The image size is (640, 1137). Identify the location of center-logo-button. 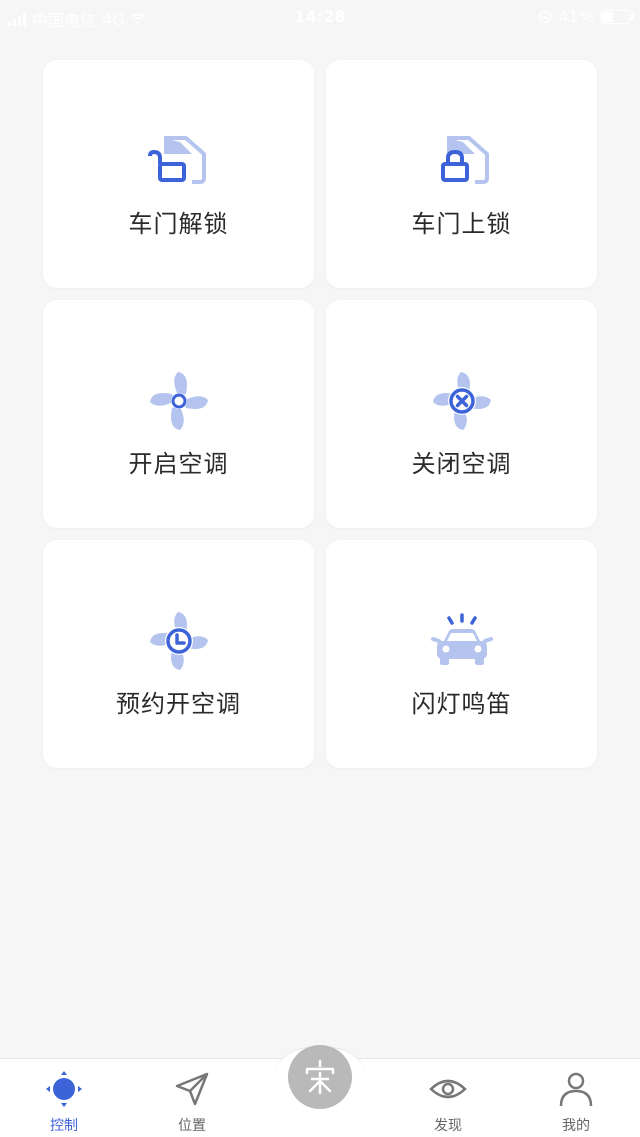
(320, 1077).